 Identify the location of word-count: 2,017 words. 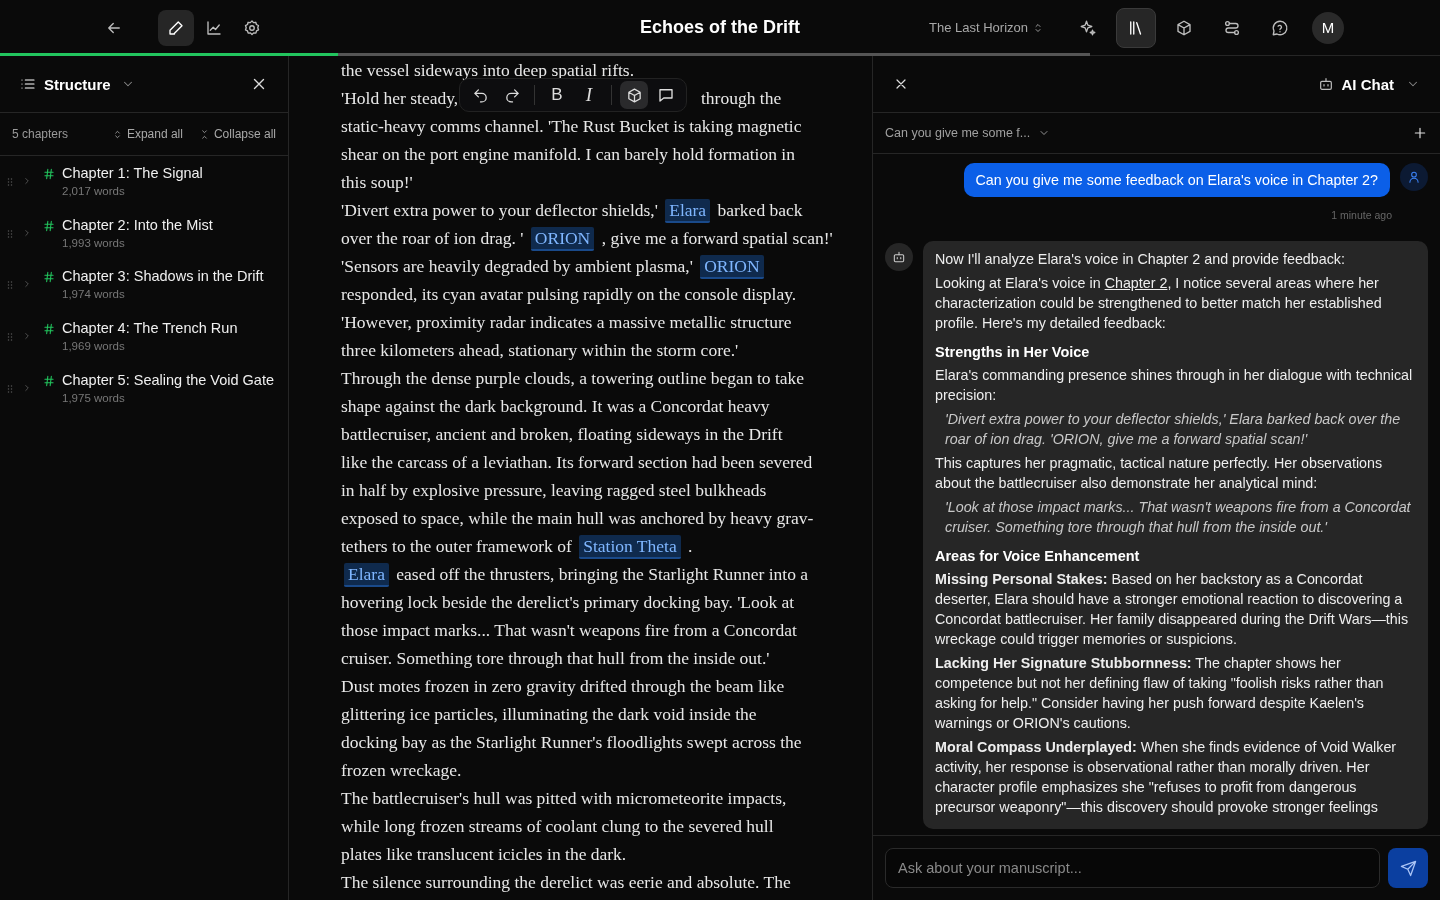
(94, 191).